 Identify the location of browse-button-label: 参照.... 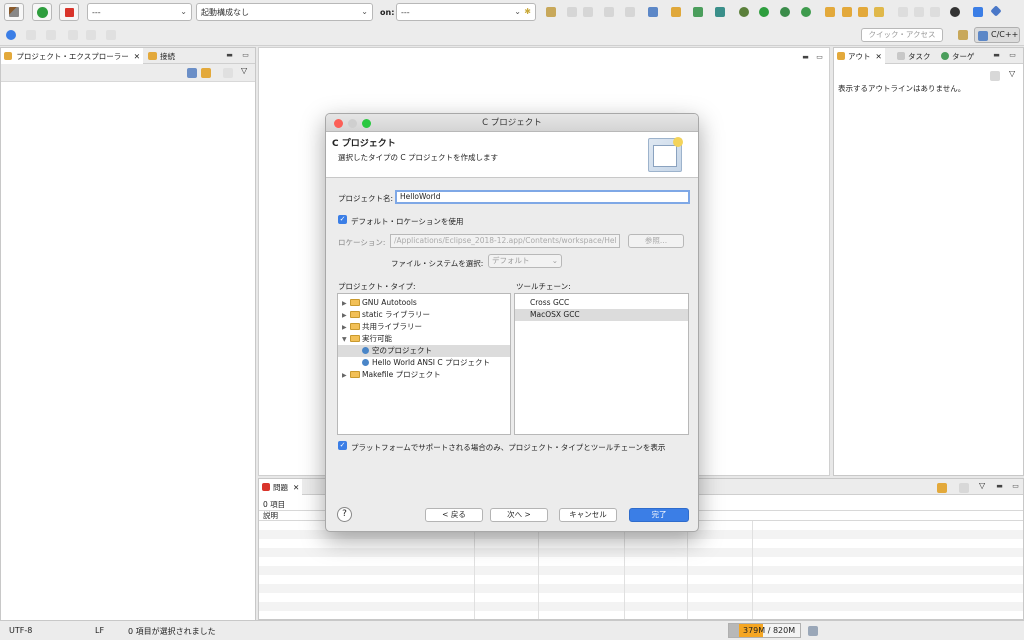
(656, 240).